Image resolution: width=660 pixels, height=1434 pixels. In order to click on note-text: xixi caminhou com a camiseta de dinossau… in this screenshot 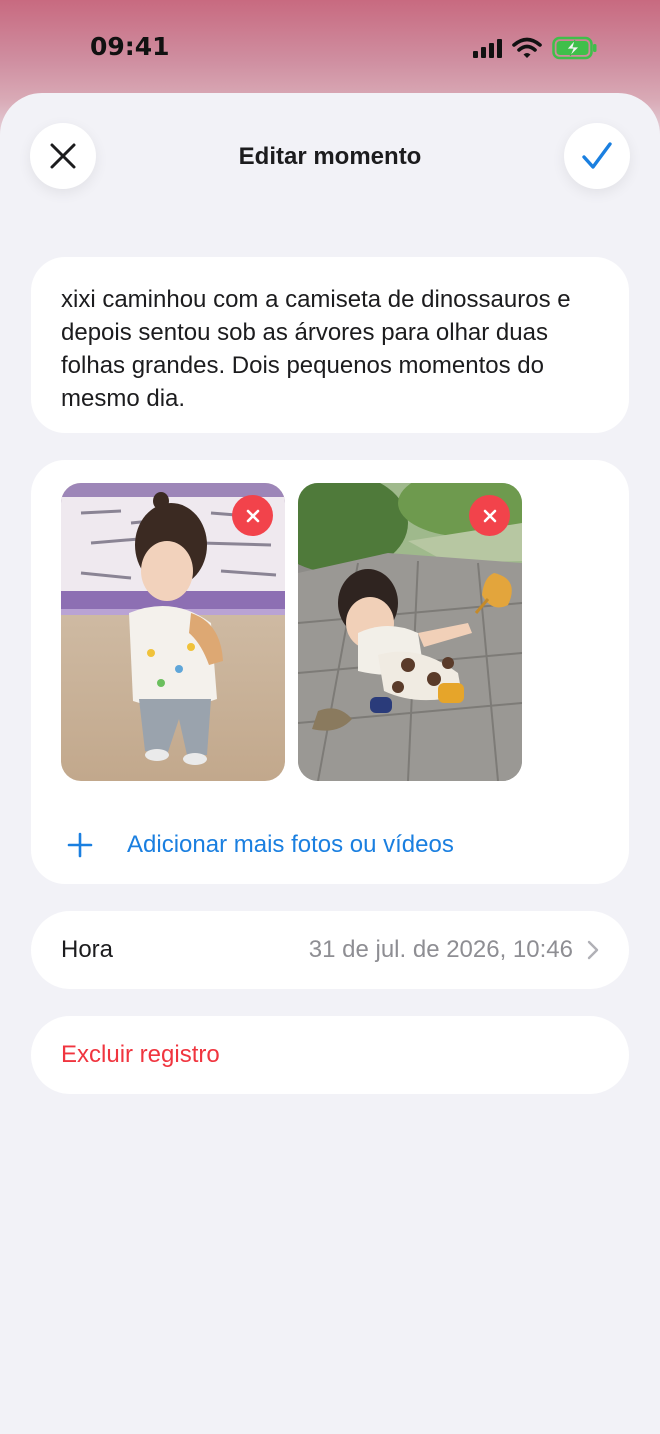, I will do `click(330, 349)`.